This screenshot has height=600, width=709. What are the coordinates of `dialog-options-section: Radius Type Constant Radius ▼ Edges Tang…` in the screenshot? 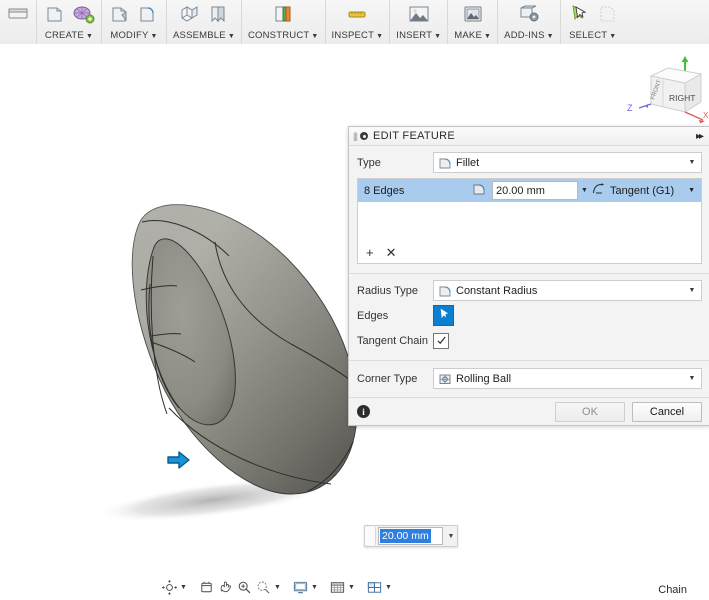 It's located at (529, 317).